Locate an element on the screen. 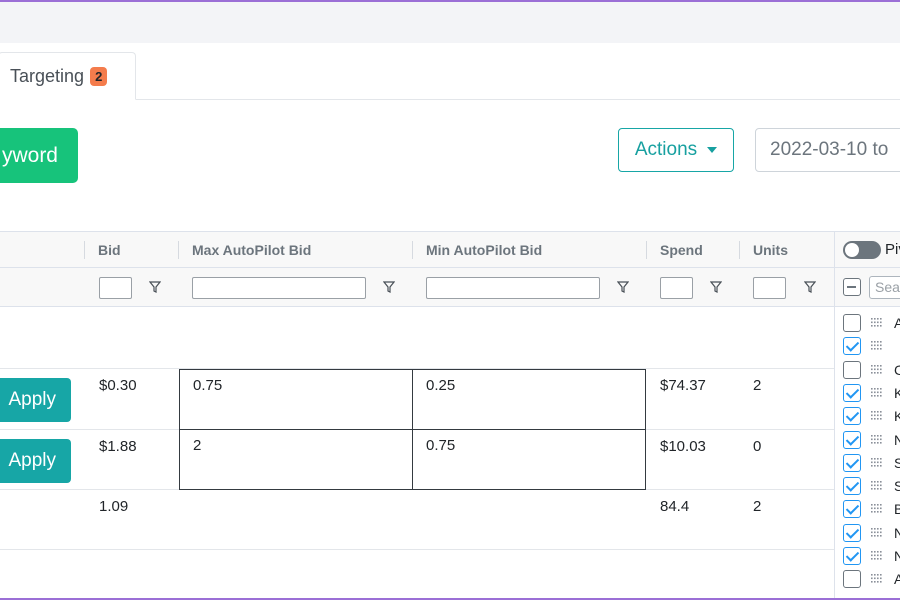 Image resolution: width=900 pixels, height=600 pixels. units-cell: 0 is located at coordinates (757, 446).